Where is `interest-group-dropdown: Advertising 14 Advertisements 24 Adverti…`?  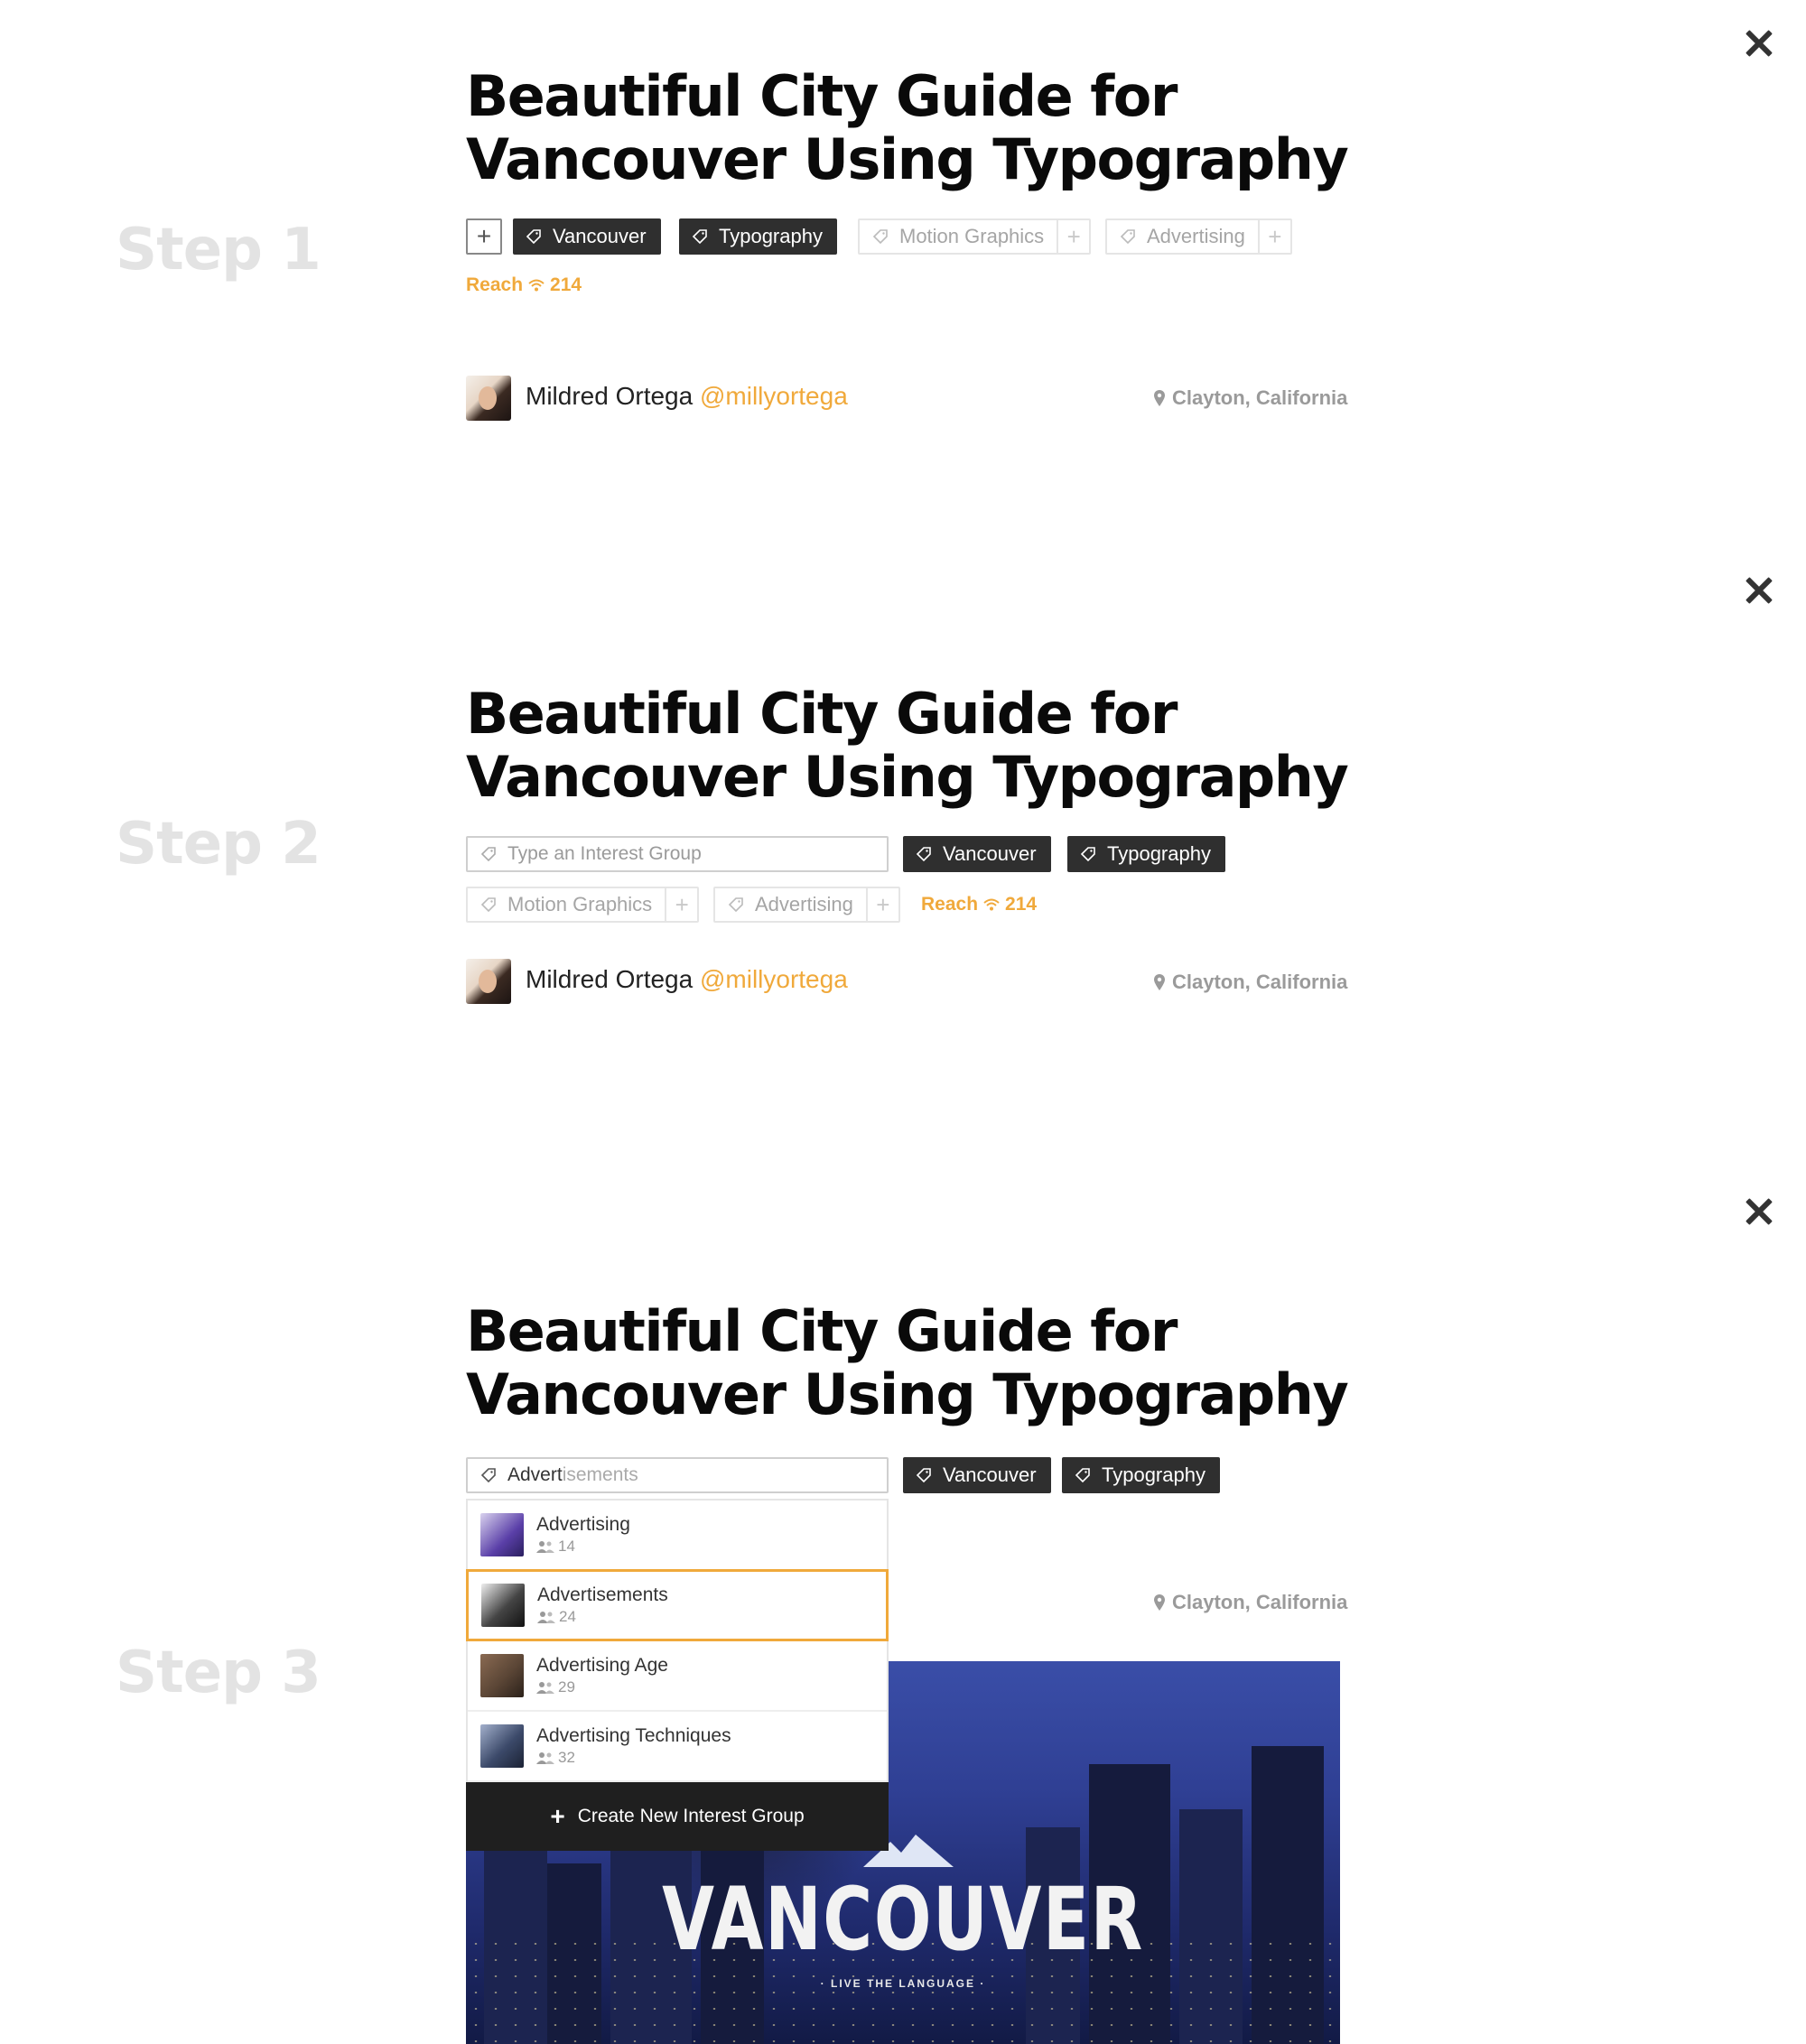 interest-group-dropdown: Advertising 14 Advertisements 24 Adverti… is located at coordinates (678, 1675).